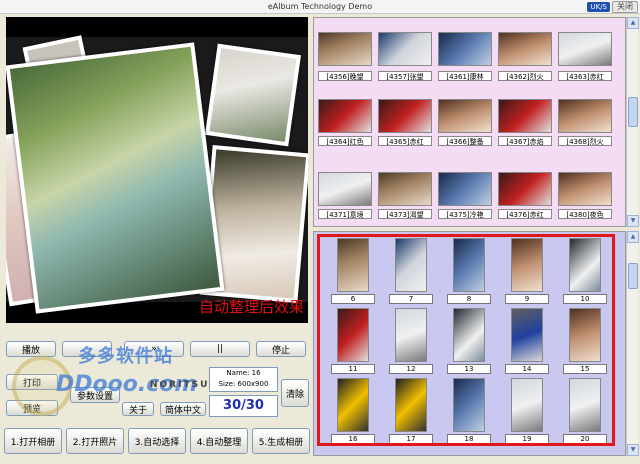  Describe the element at coordinates (345, 214) in the screenshot. I see `thumb-caption: [4371]意境` at that location.